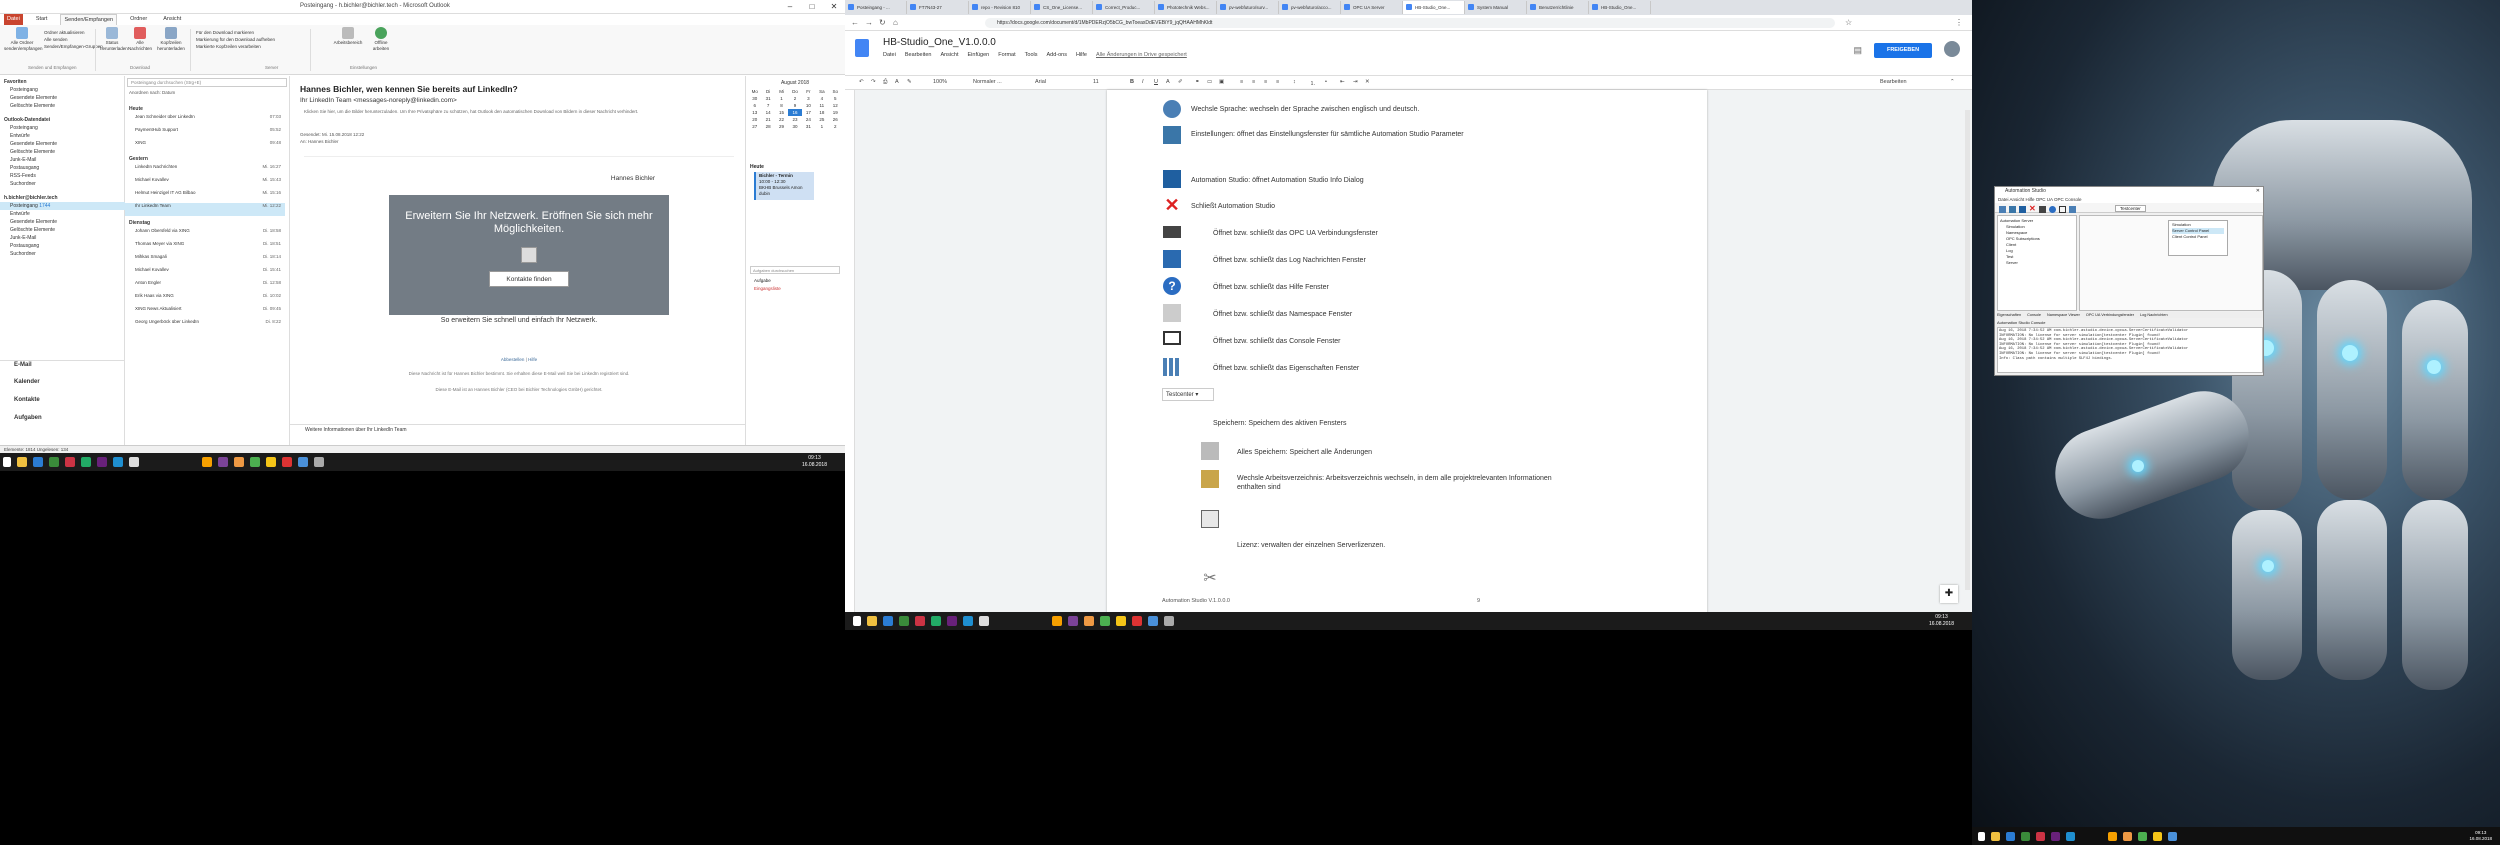 The image size is (2500, 845). Describe the element at coordinates (205, 325) in the screenshot. I see `list-item: Georg Ungerböck über LinkedIn Di. 8:22` at that location.